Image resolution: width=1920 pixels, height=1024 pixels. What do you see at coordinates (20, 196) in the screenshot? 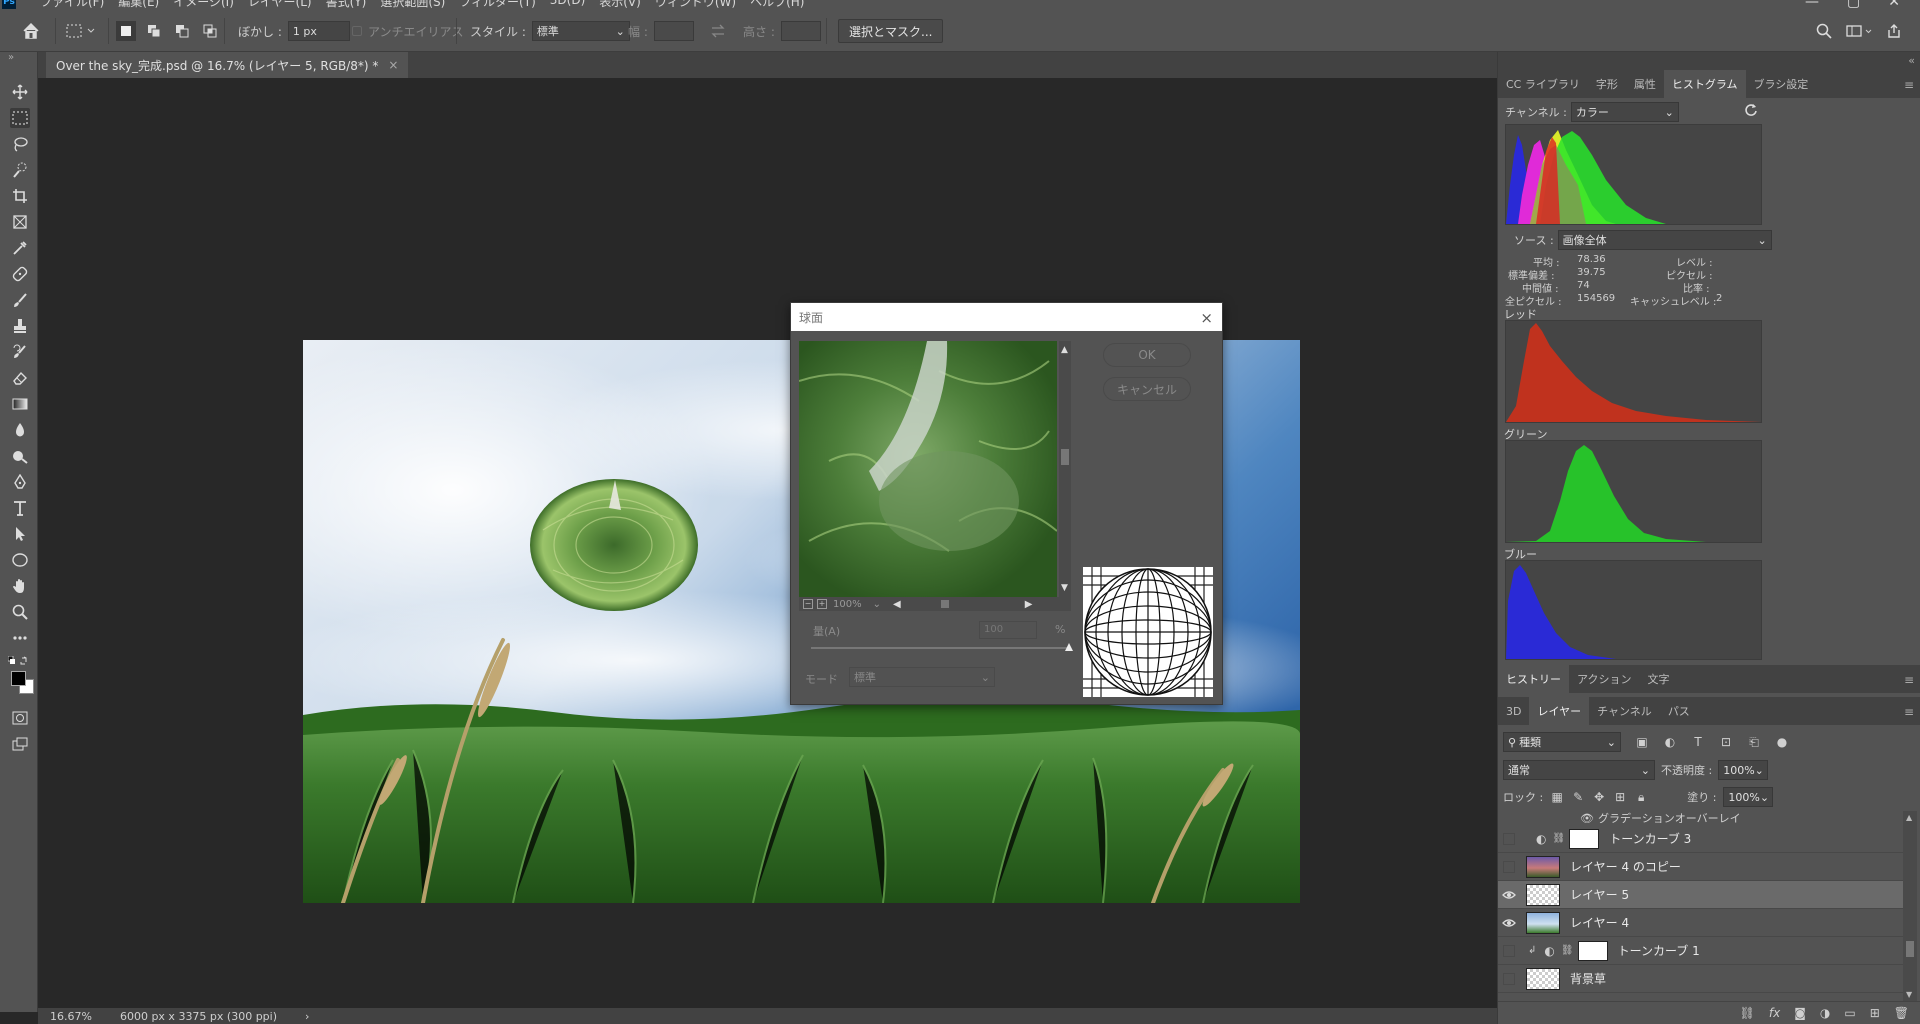
I see `crop-tool-icon` at bounding box center [20, 196].